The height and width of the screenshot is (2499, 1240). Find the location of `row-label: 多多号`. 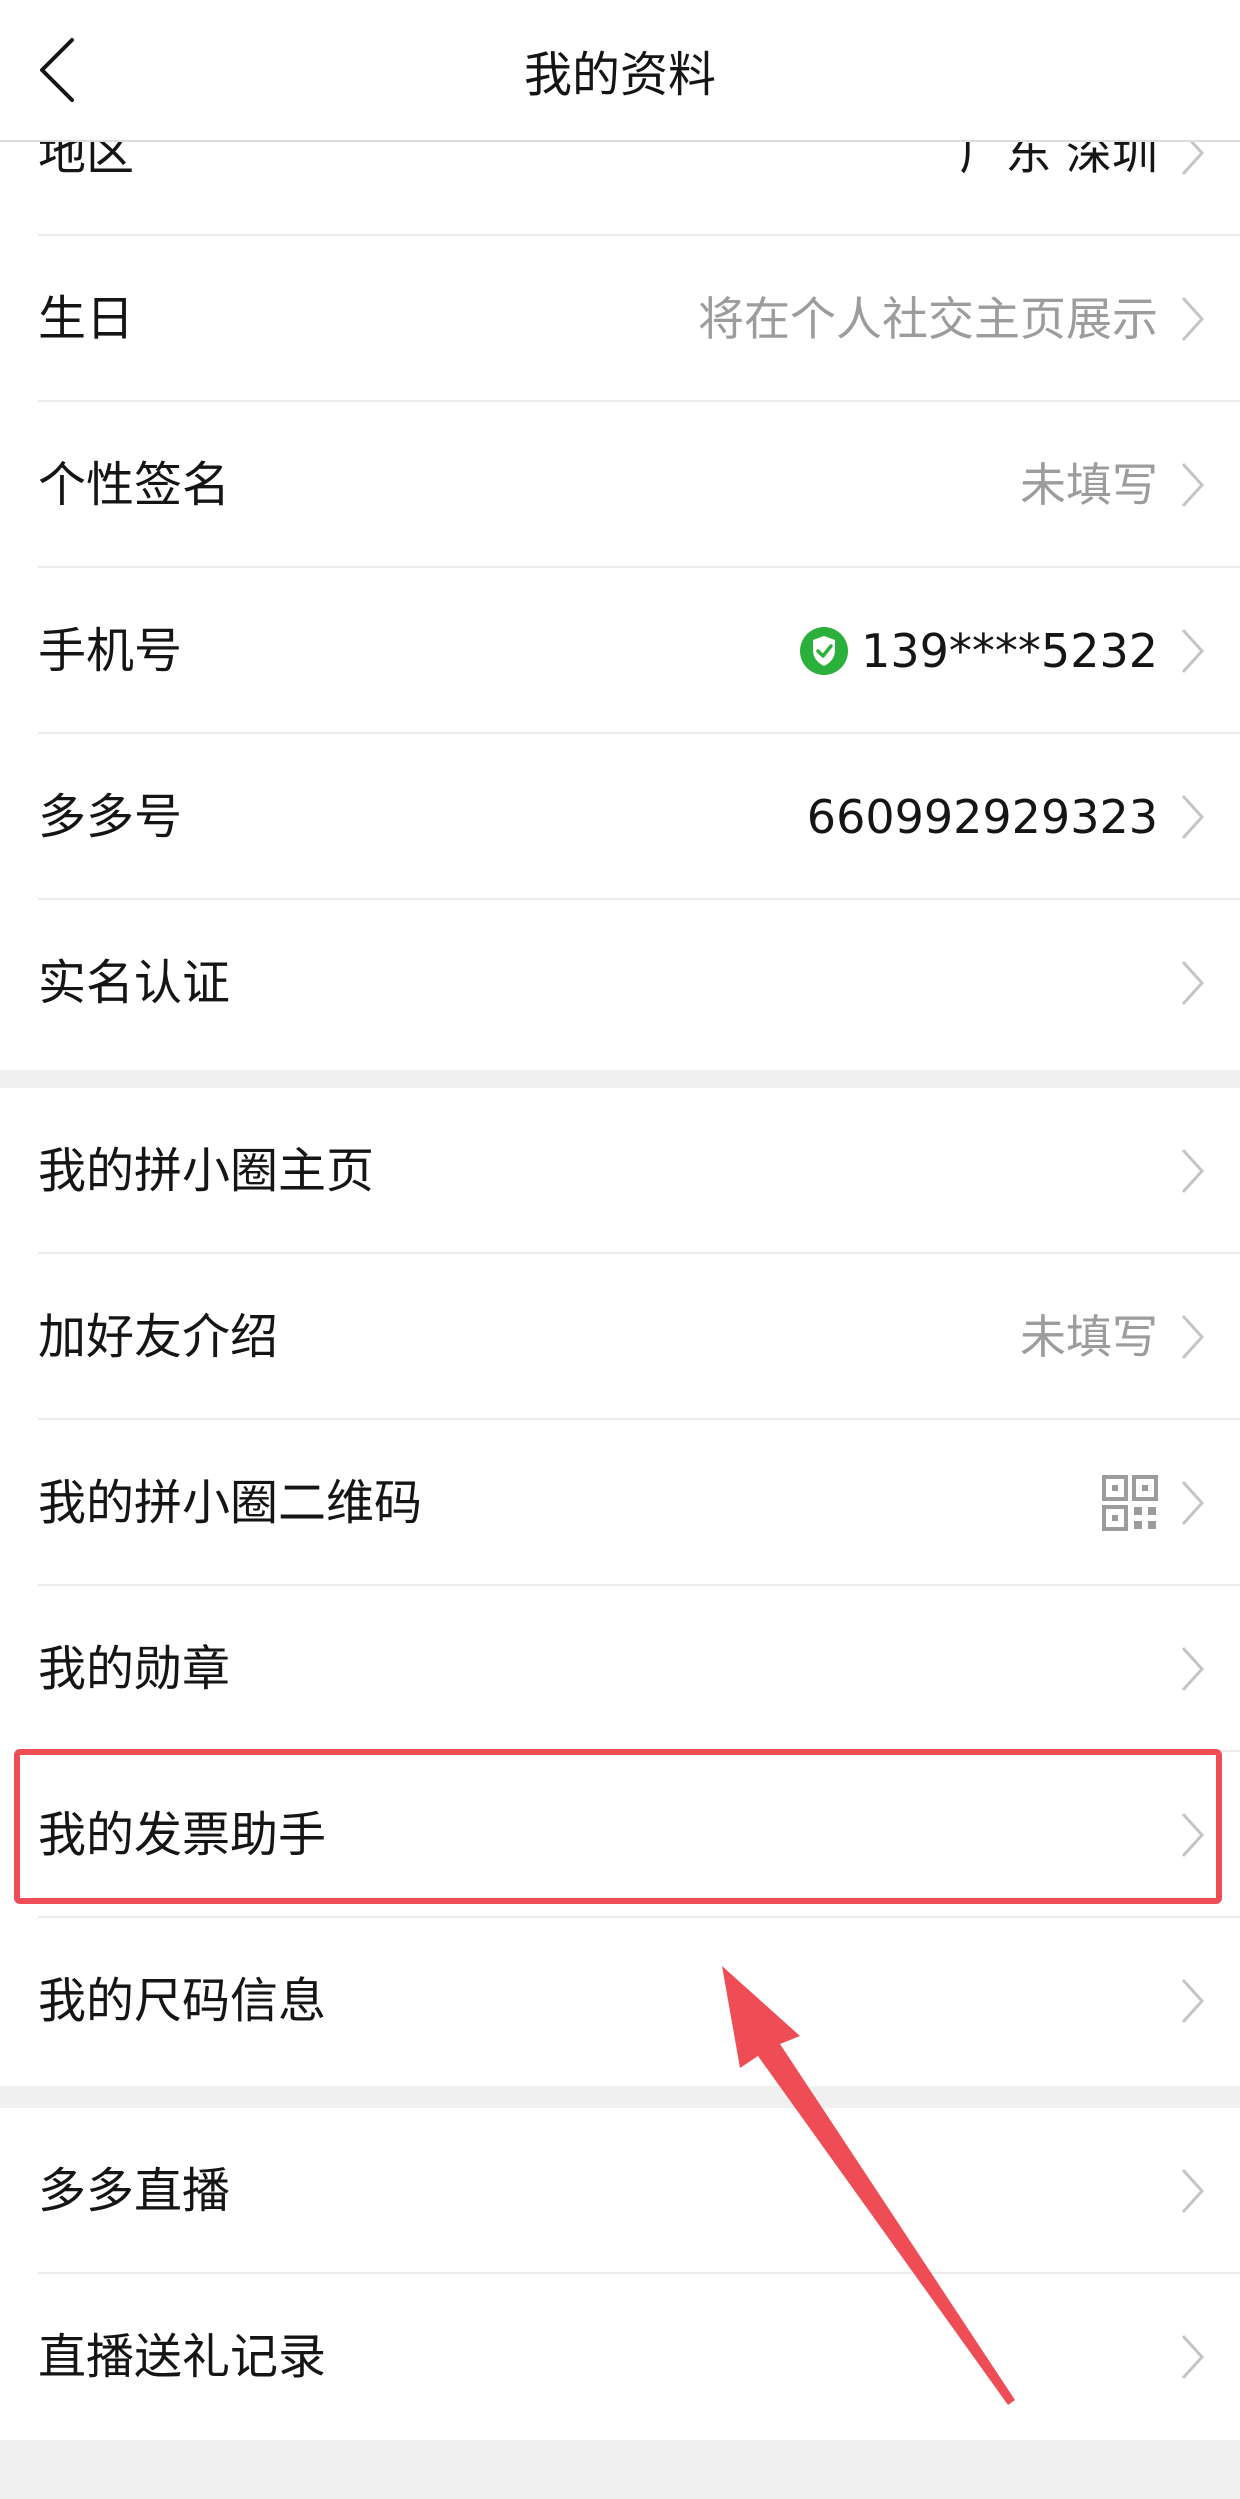

row-label: 多多号 is located at coordinates (110, 817).